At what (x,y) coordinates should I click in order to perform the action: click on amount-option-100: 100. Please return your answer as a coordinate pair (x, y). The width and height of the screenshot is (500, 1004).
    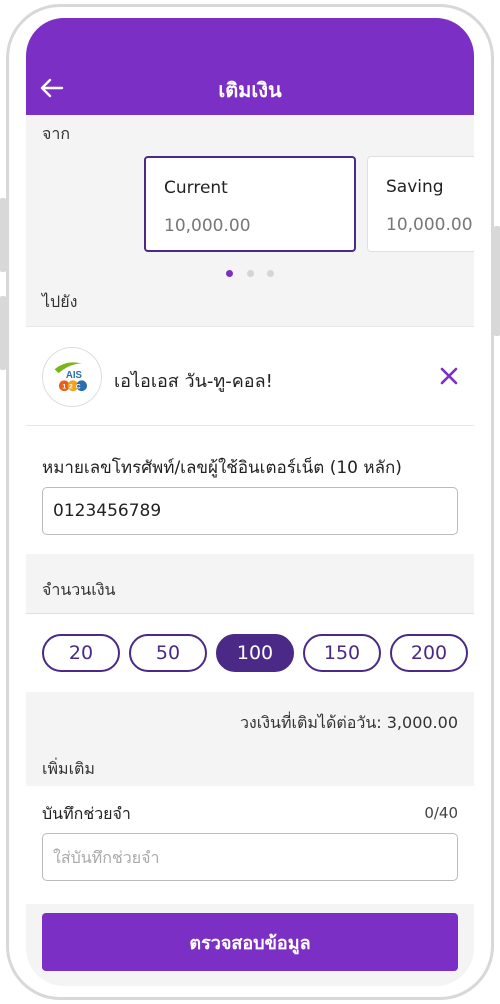
    Looking at the image, I should click on (255, 653).